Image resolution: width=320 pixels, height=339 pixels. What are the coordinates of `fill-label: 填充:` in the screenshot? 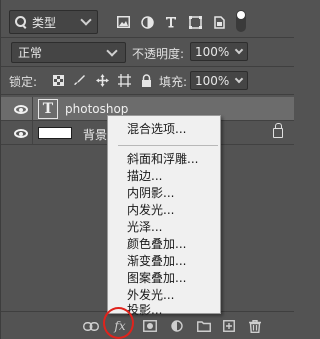 It's located at (173, 82).